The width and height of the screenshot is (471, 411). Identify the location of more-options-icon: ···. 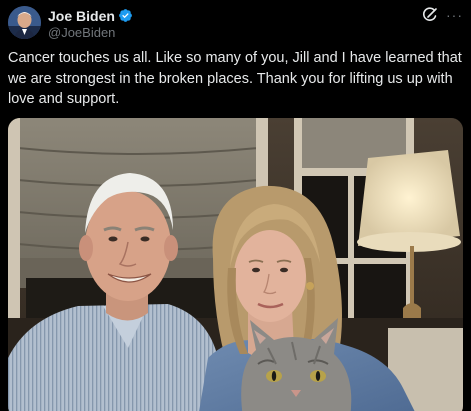
(454, 15).